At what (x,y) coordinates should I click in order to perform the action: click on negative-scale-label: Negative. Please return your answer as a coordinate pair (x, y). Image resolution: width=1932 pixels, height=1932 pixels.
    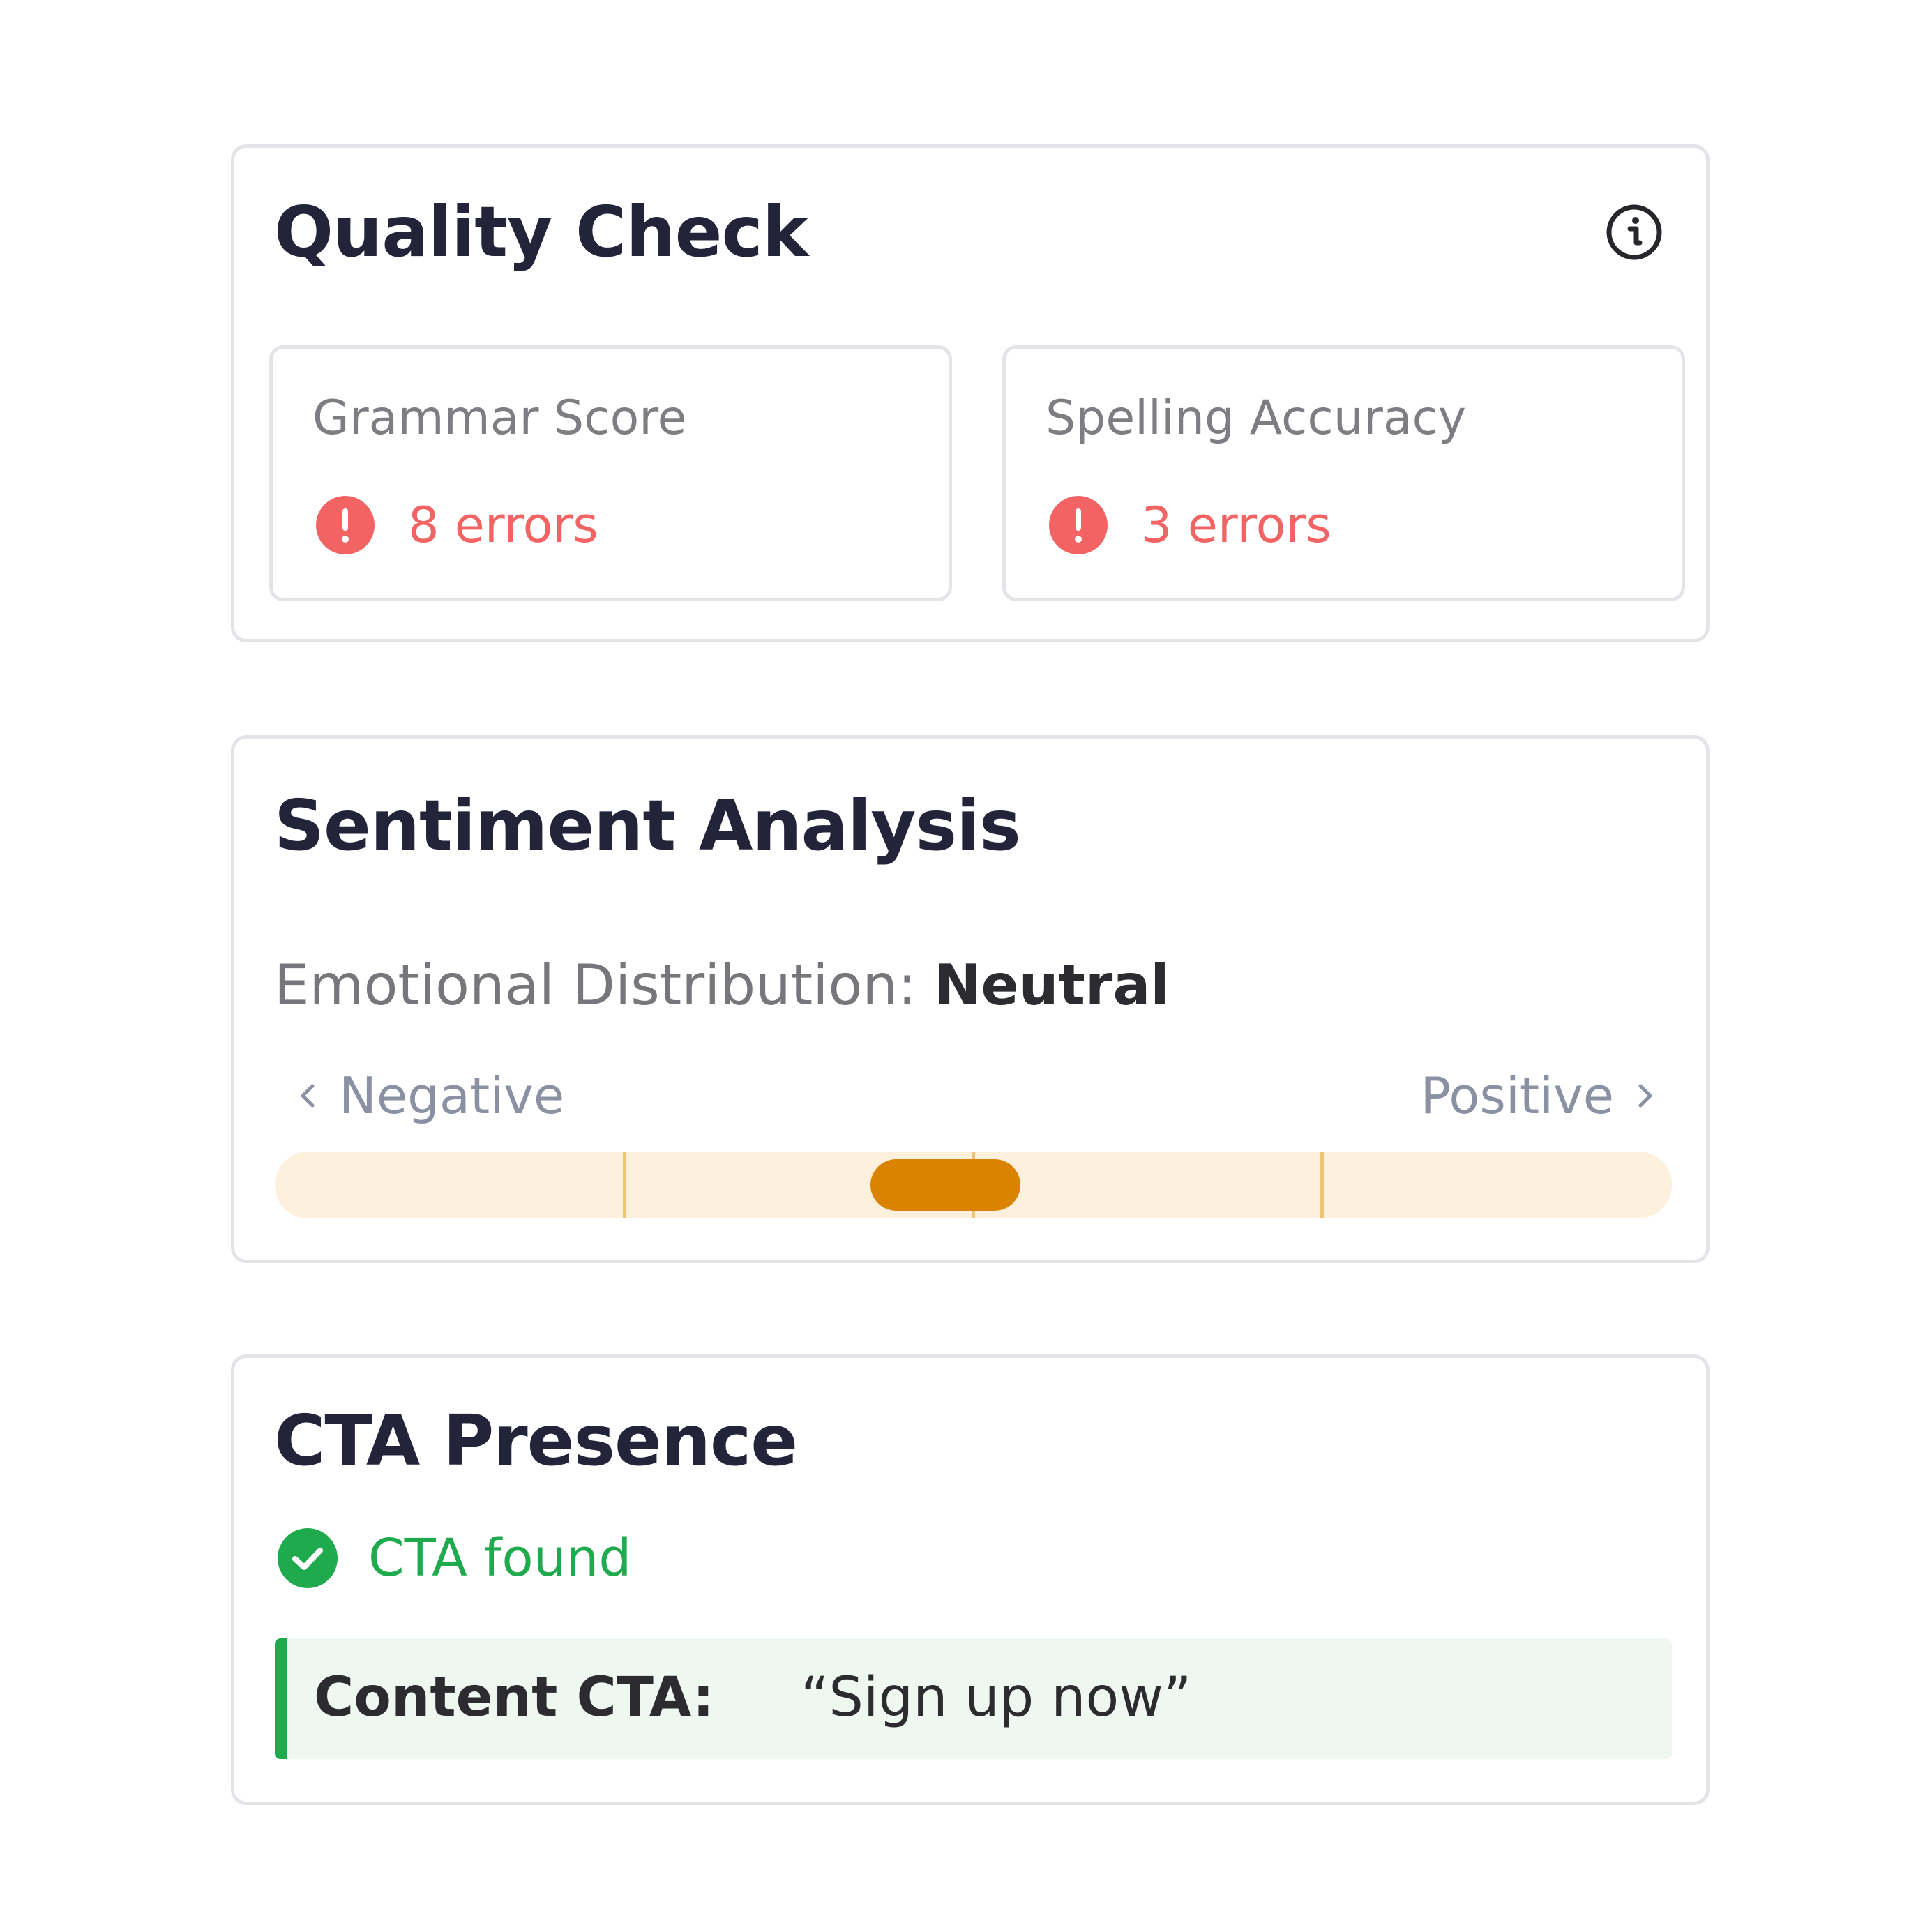
    Looking at the image, I should click on (431, 1095).